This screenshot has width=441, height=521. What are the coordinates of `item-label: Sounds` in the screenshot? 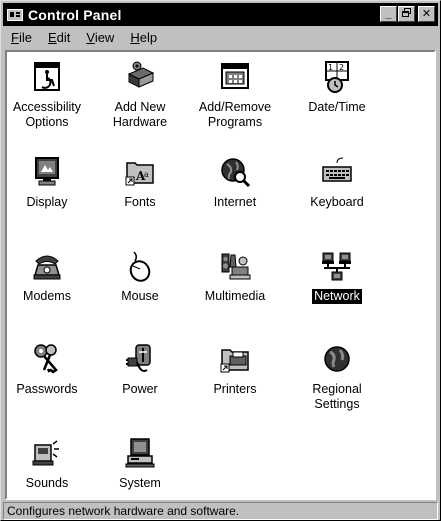 It's located at (47, 483).